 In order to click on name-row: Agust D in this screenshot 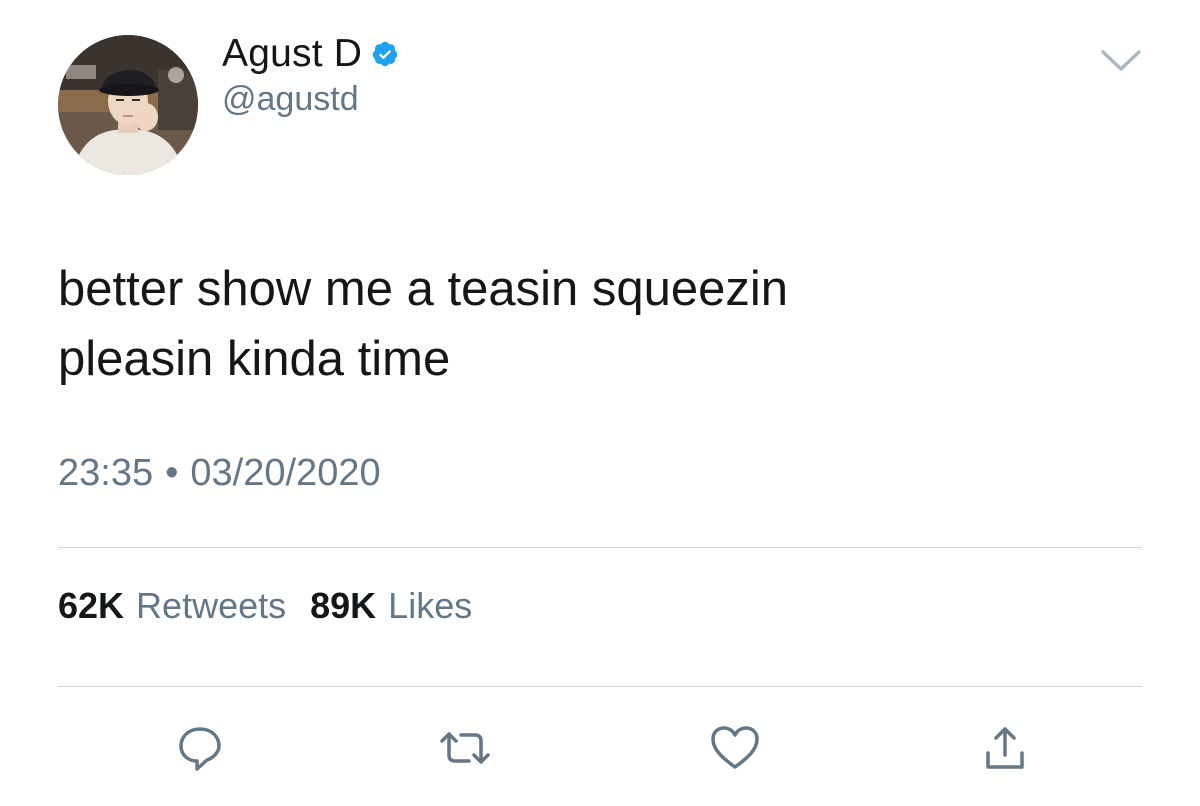, I will do `click(310, 54)`.